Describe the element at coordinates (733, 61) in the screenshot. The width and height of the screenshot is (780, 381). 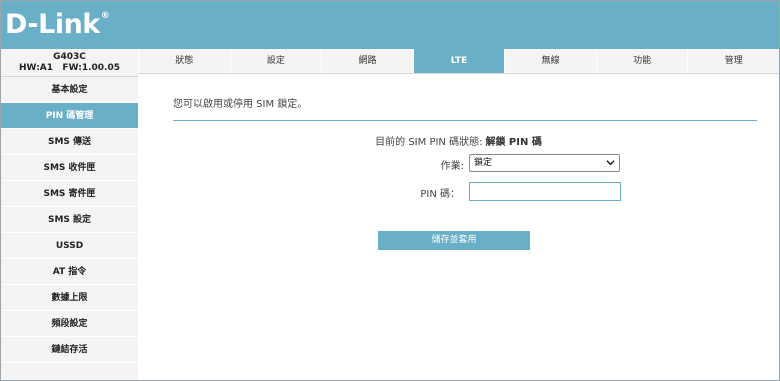
I see `tab-management: 管理` at that location.